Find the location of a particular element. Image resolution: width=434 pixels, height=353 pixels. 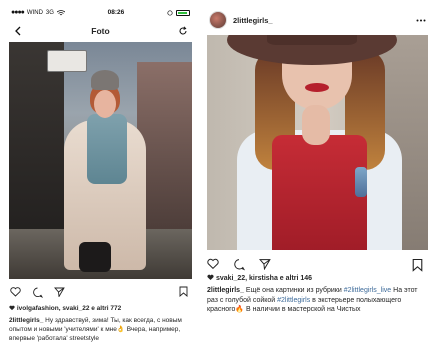

alarm-icon is located at coordinates (170, 12).